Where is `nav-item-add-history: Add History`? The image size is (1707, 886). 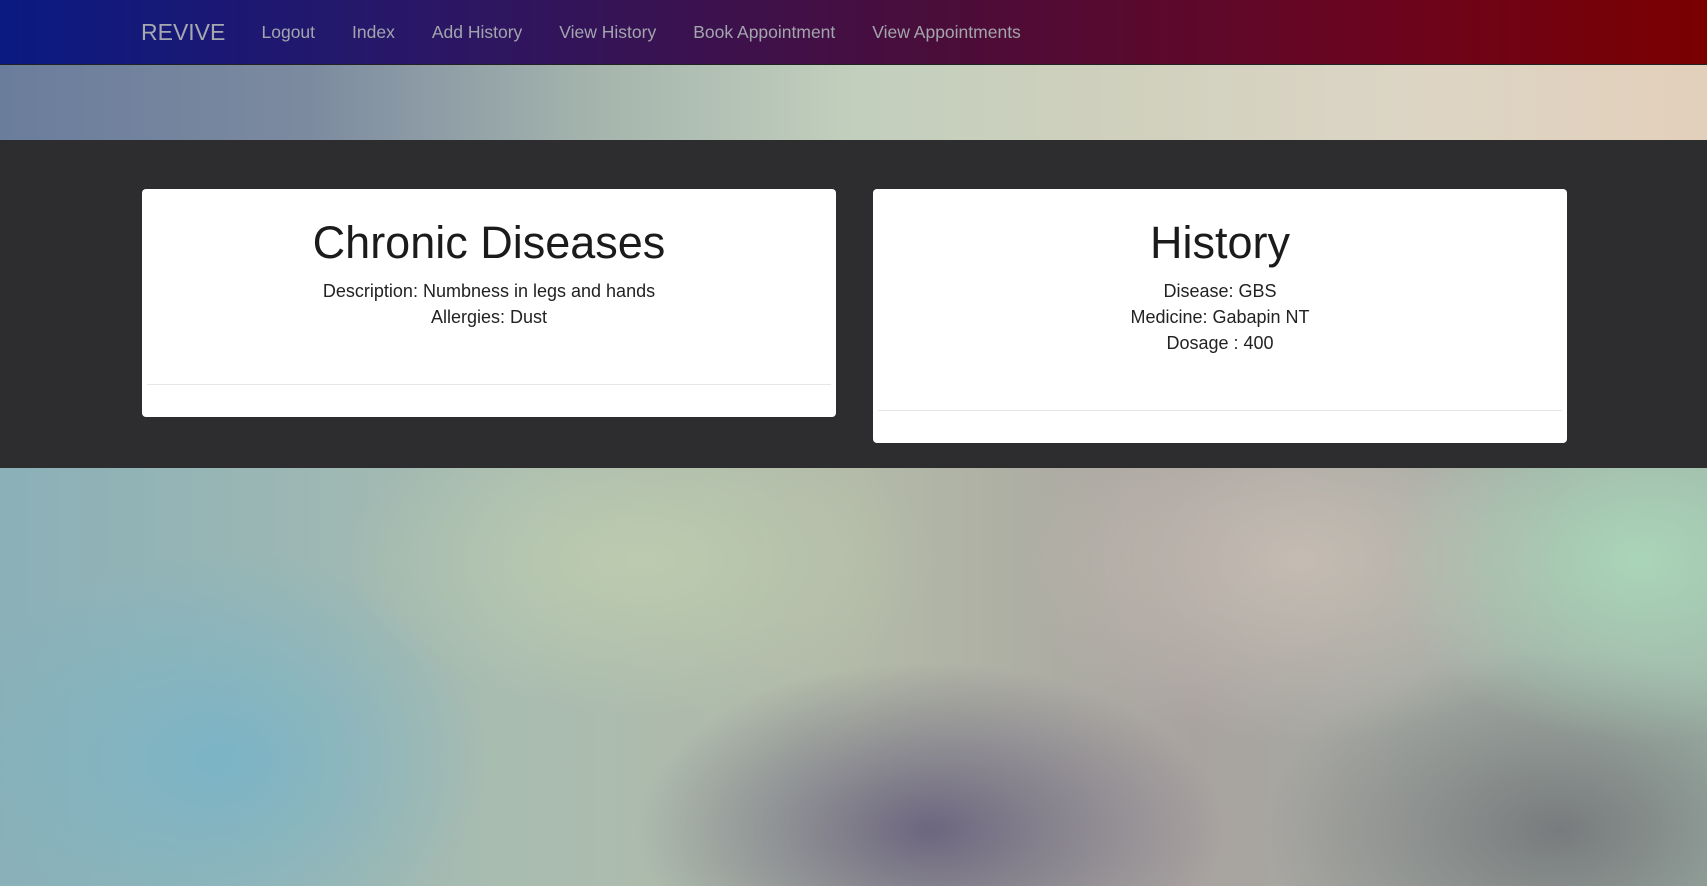
nav-item-add-history: Add History is located at coordinates (476, 32).